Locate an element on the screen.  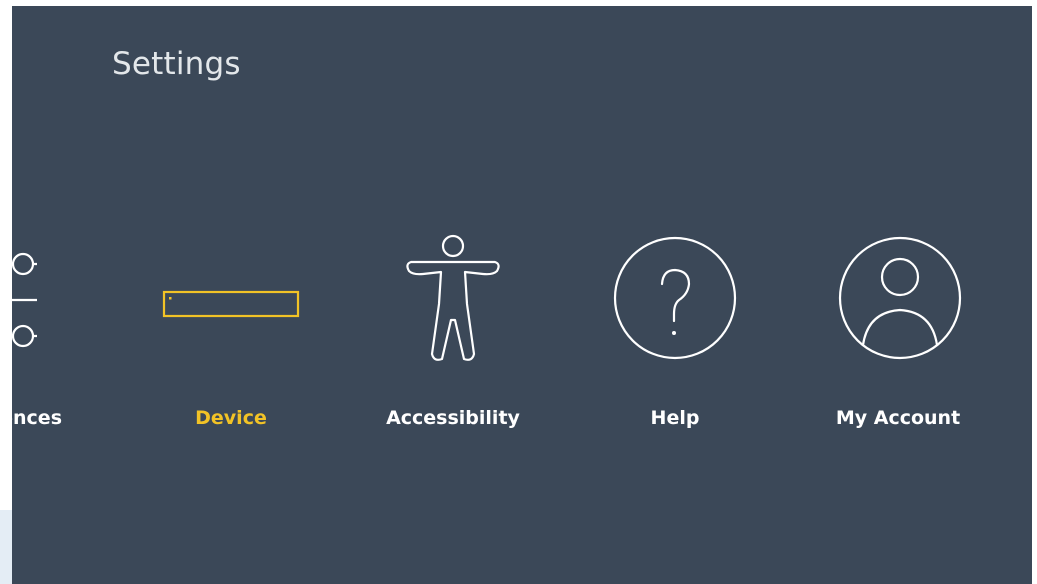
accessibility-person-icon is located at coordinates (453, 297).